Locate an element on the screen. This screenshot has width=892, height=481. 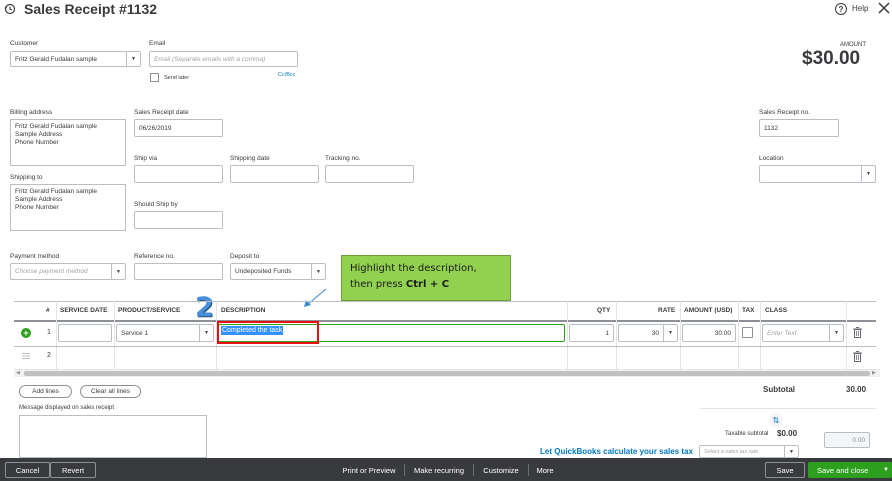
email-field: Email (Separate emails with a comma) is located at coordinates (223, 59).